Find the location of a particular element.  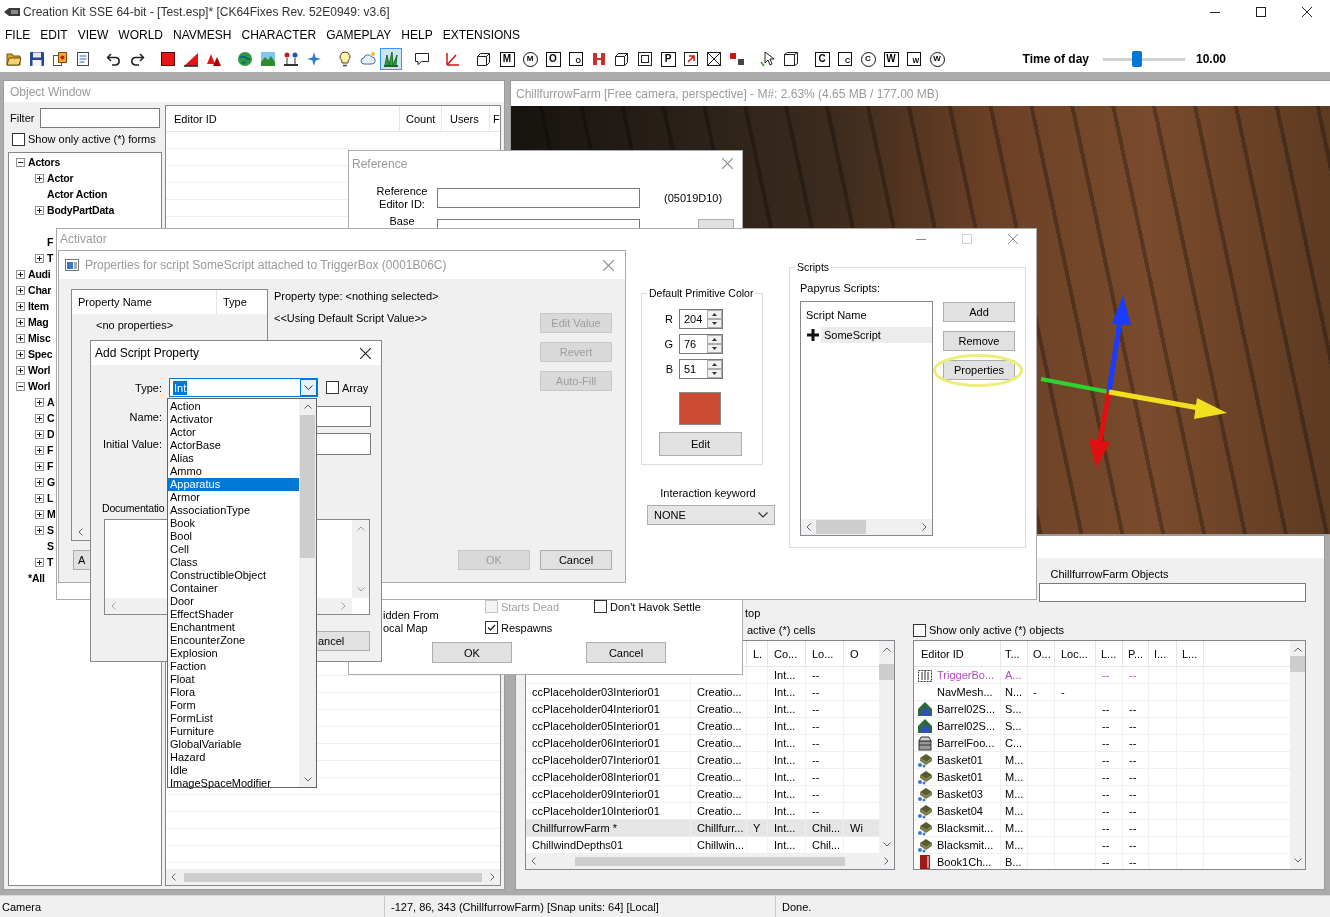

table-cell: Basket03 is located at coordinates (960, 794).